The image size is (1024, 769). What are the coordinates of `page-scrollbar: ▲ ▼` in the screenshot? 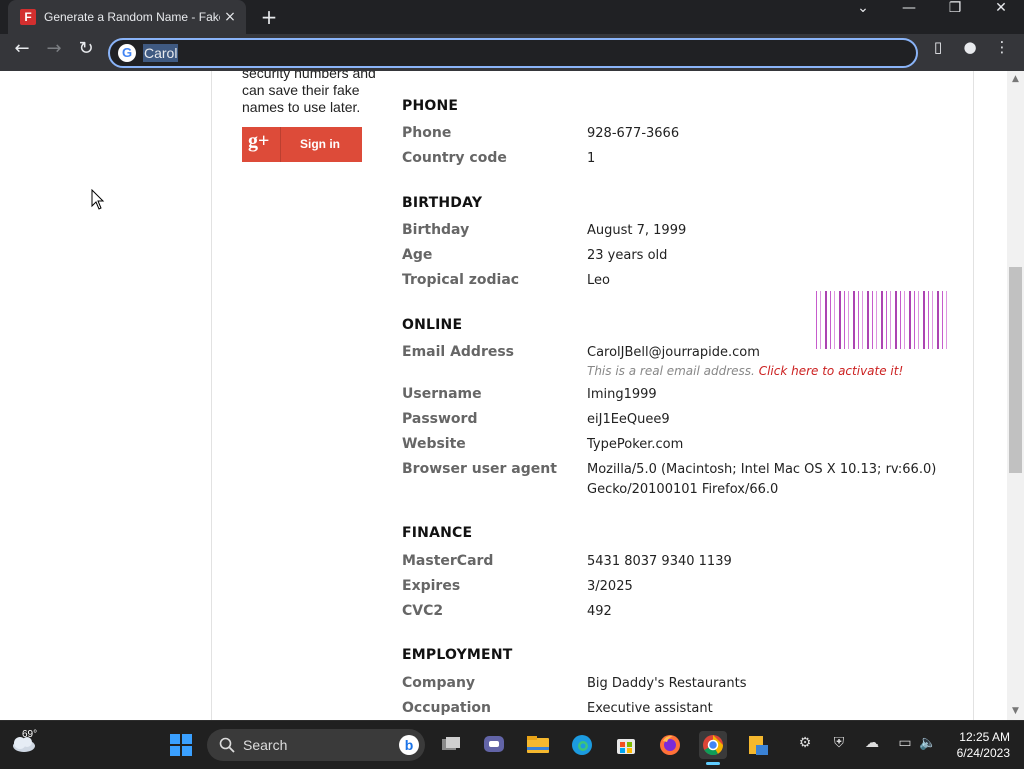 It's located at (1015, 395).